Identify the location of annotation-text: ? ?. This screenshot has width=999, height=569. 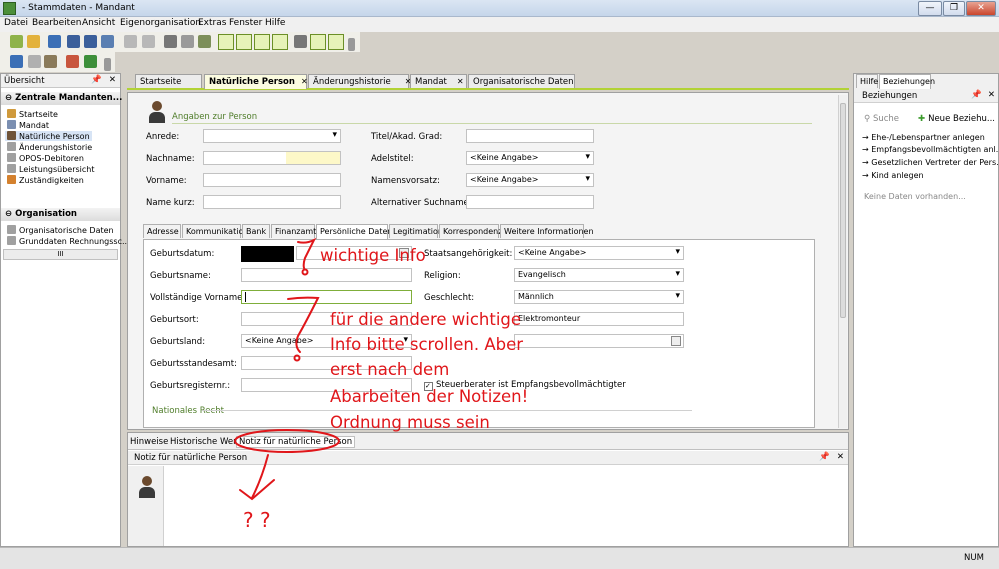
(257, 520).